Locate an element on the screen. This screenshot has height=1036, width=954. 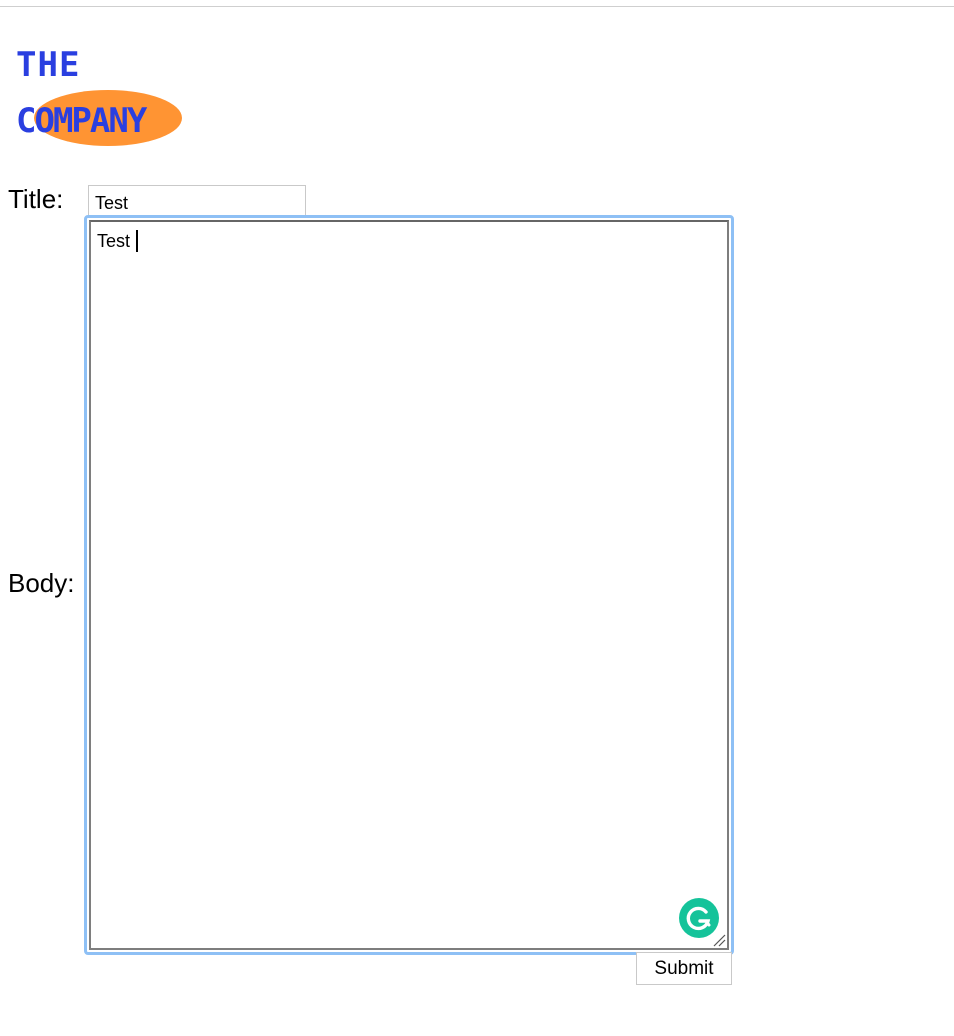
company-logo: THE COMPANY is located at coordinates (109, 96).